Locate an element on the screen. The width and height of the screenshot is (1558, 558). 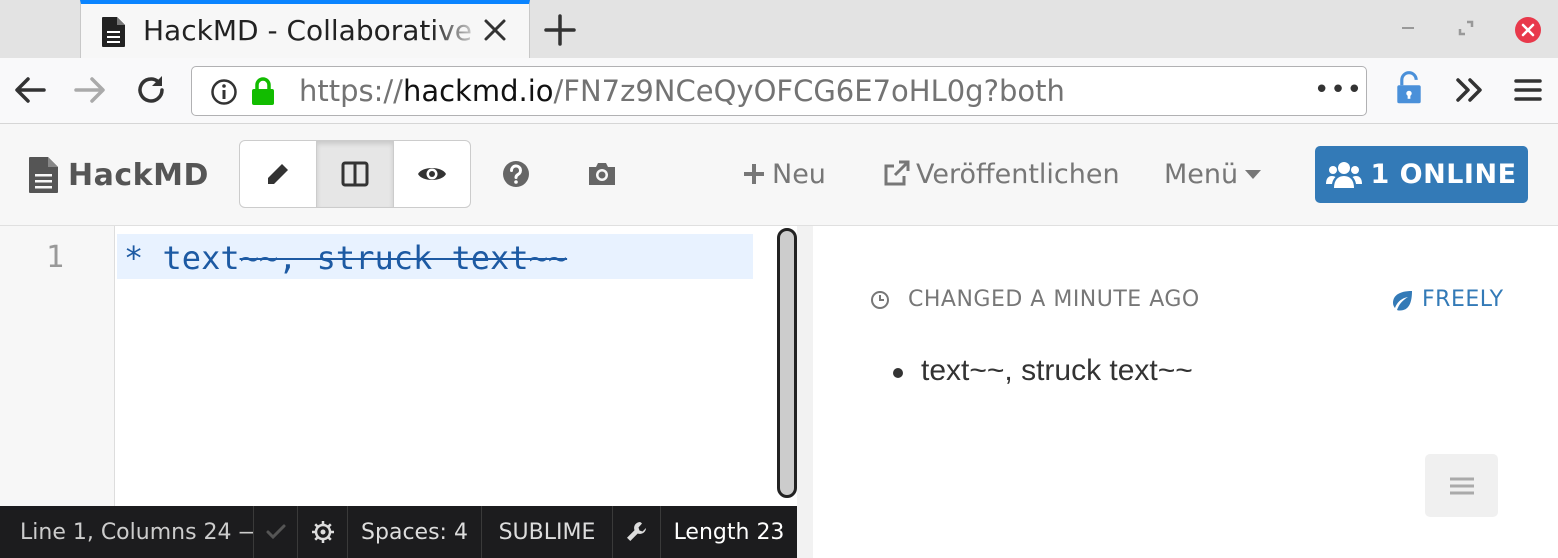
users-icon is located at coordinates (1344, 174).